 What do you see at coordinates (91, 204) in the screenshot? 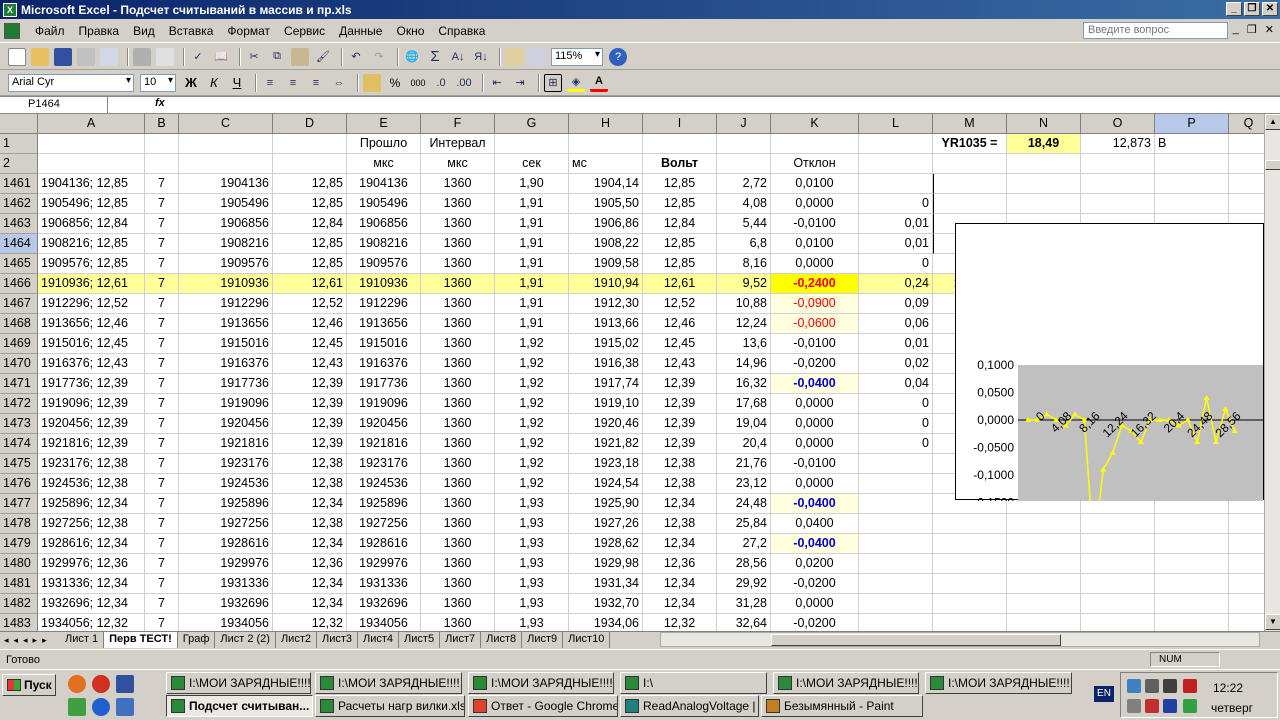
I see `cell-a-1462: 1905496; 12,85` at bounding box center [91, 204].